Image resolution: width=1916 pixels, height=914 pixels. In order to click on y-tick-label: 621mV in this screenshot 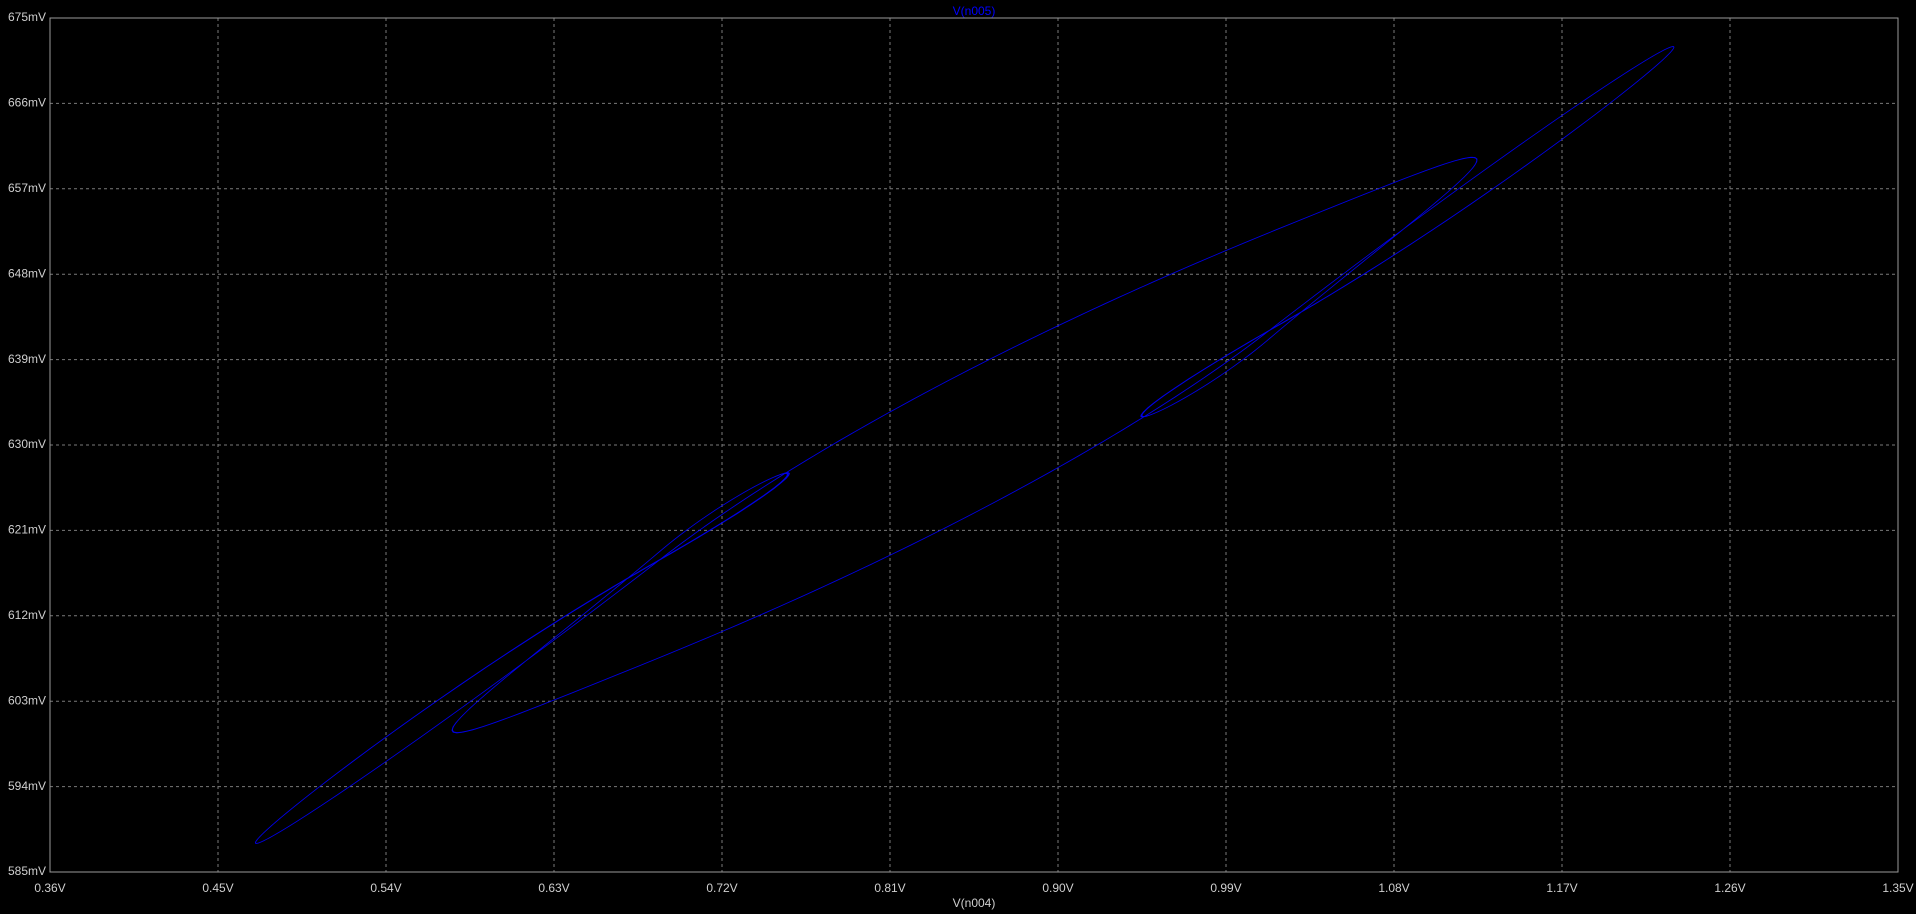, I will do `click(27, 530)`.